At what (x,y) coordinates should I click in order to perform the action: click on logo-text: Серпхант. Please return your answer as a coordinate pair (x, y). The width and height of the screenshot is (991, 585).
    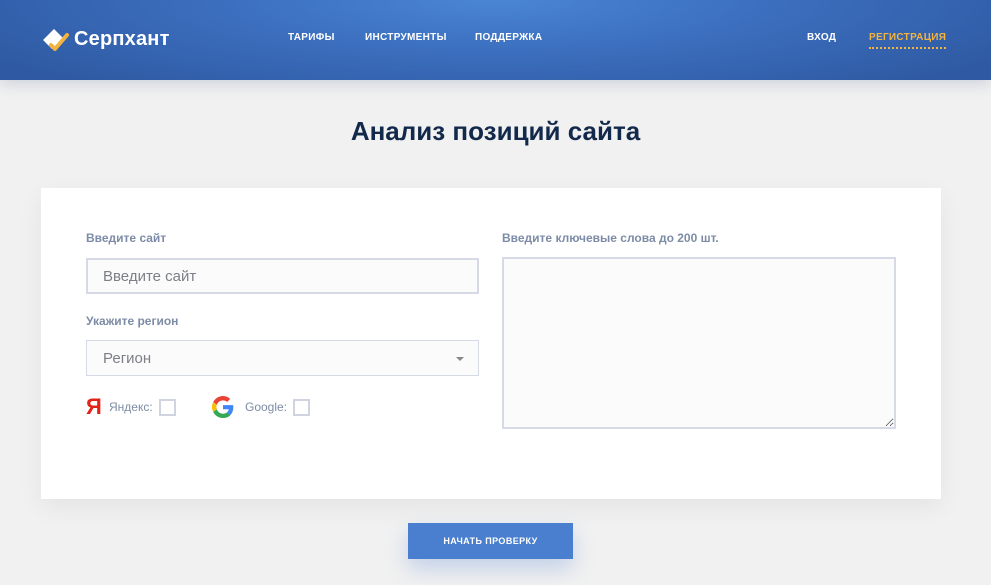
    Looking at the image, I should click on (122, 38).